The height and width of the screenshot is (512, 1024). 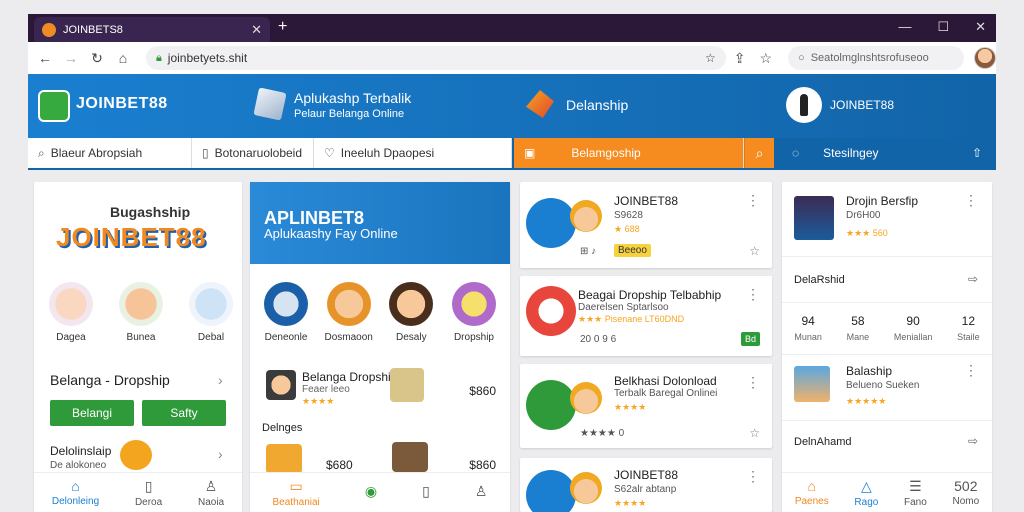 What do you see at coordinates (381, 457) in the screenshot?
I see `product-row: $680 $860` at bounding box center [381, 457].